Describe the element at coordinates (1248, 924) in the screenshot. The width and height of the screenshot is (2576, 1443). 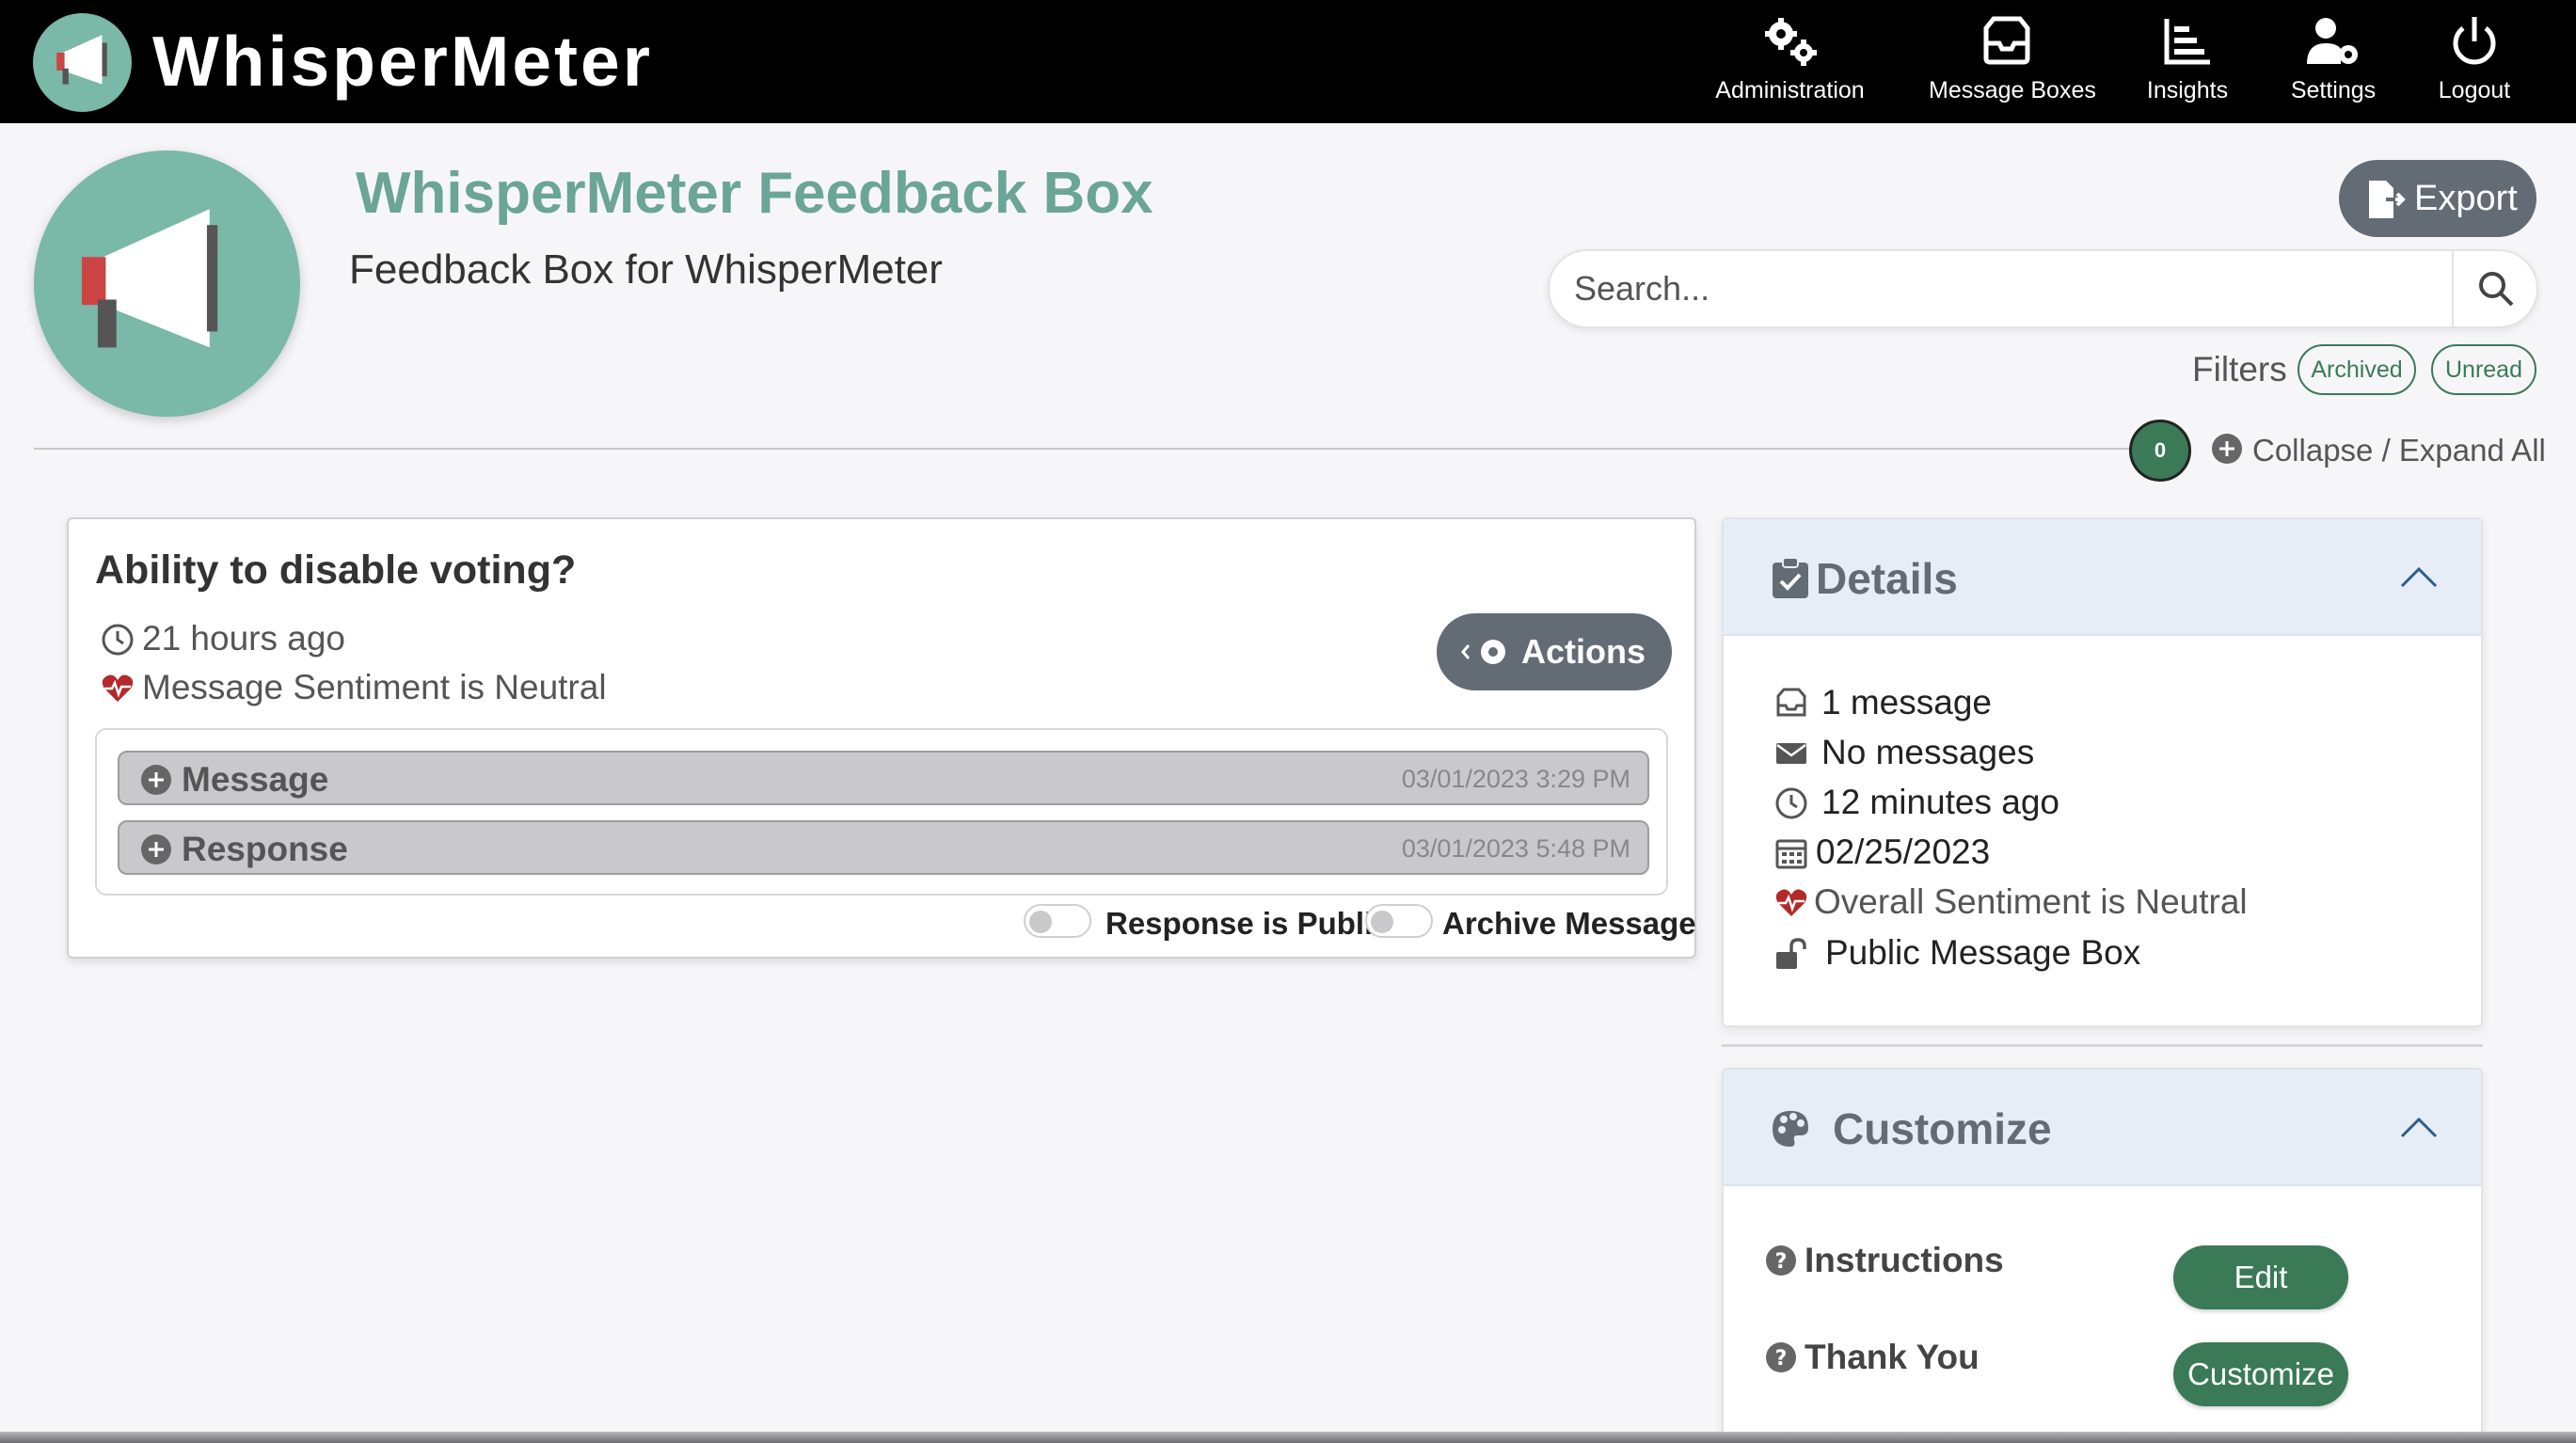
I see `response-public-label: Response is Public` at that location.